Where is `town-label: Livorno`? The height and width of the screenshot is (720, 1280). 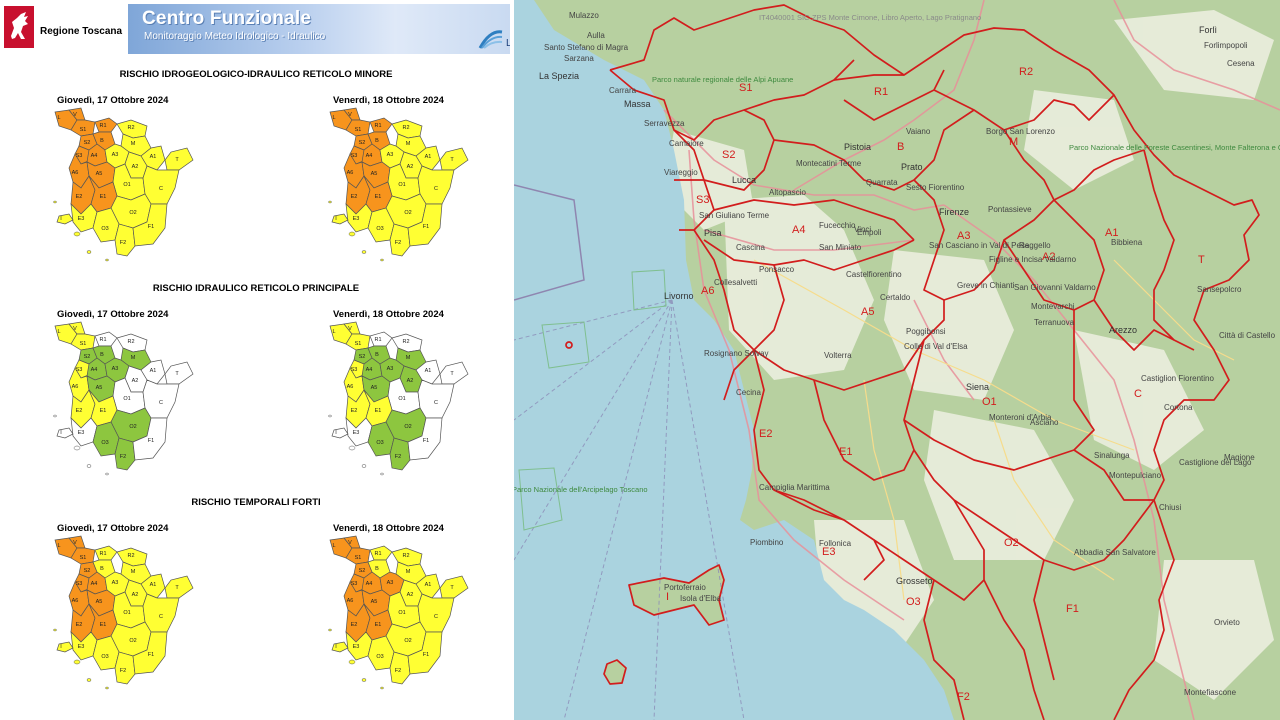 town-label: Livorno is located at coordinates (679, 296).